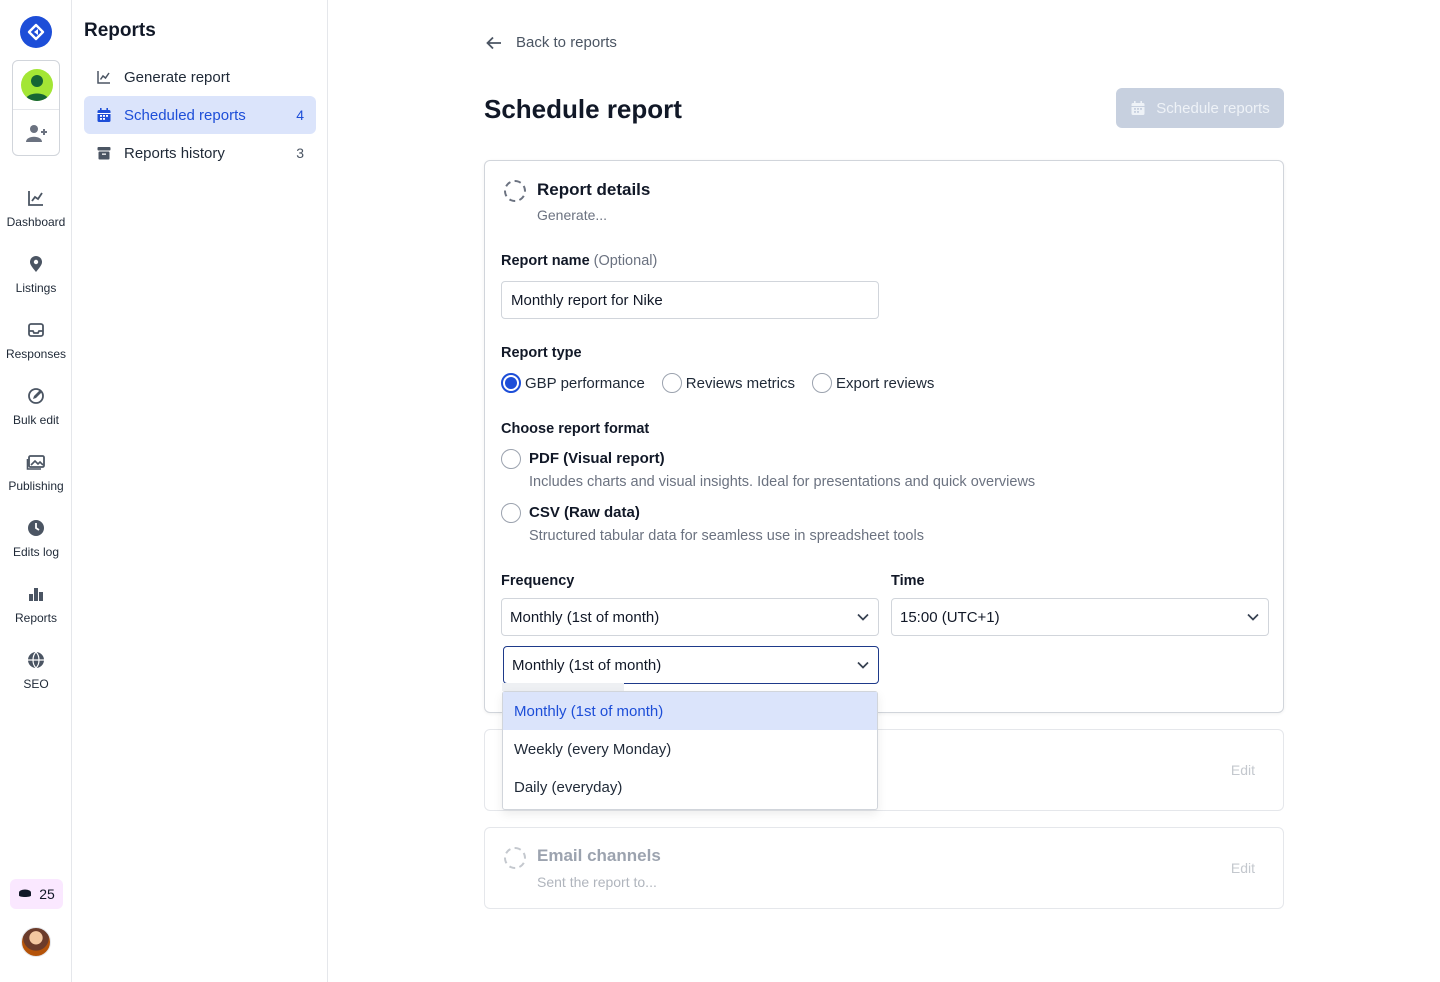 Image resolution: width=1440 pixels, height=982 pixels. I want to click on rail-item-responses: Responses, so click(36, 348).